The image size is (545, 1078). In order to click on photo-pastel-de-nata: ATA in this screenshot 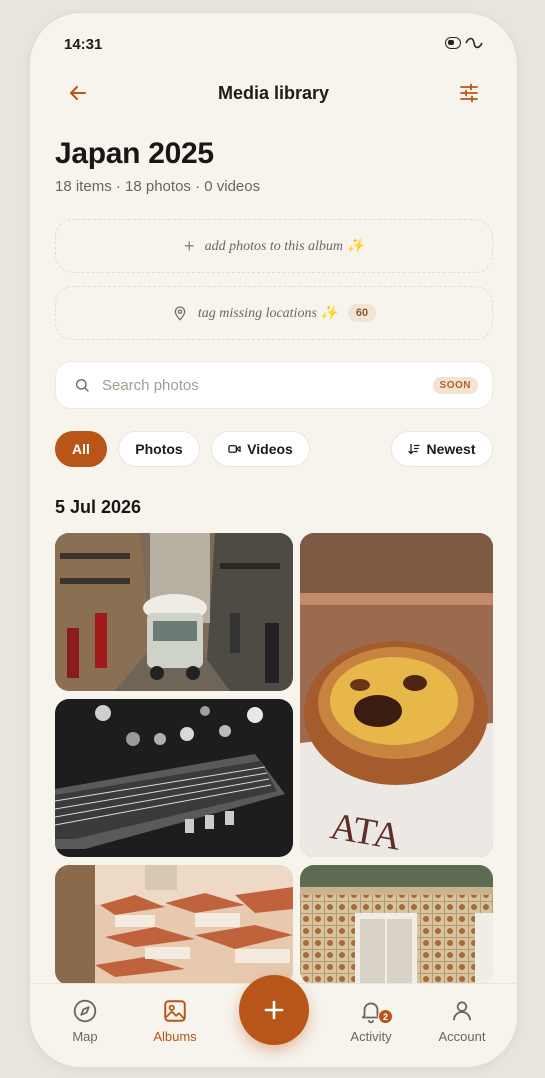, I will do `click(396, 695)`.